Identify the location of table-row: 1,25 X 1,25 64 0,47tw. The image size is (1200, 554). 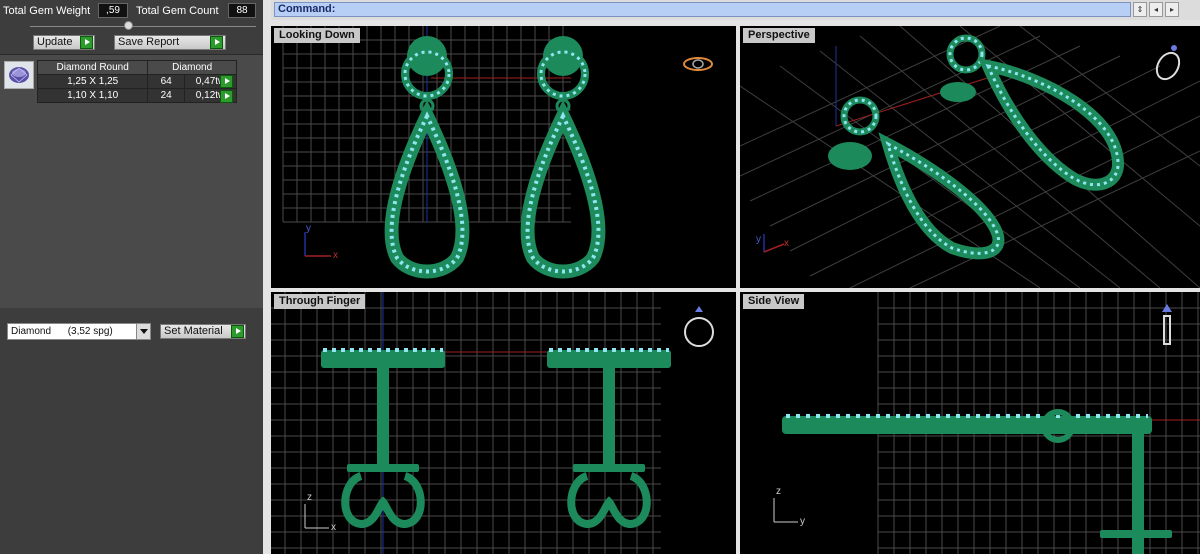
(136, 81).